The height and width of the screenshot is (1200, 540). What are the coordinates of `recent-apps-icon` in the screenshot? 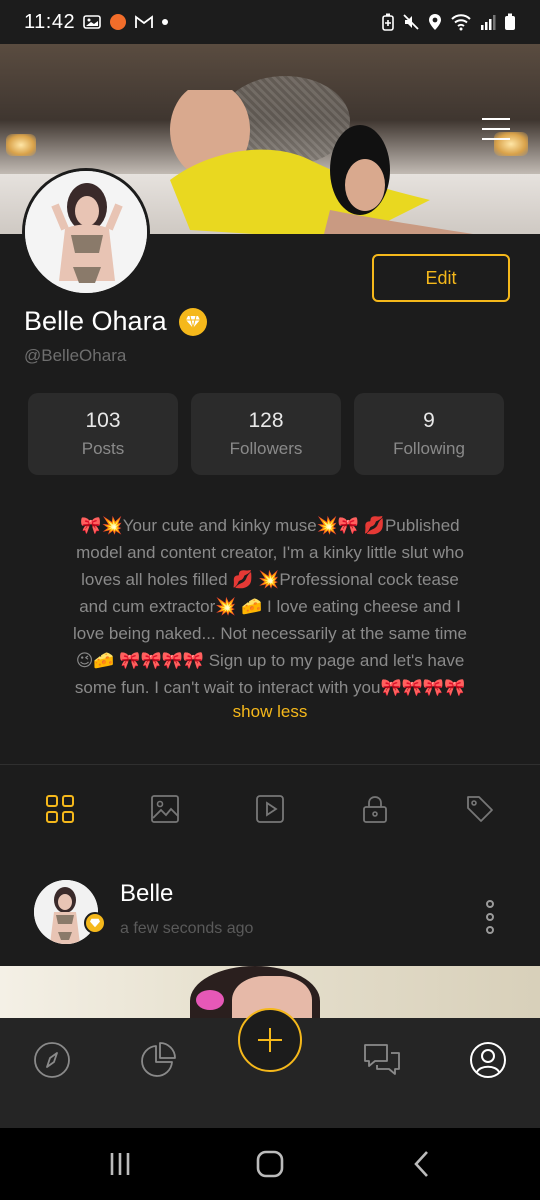 It's located at (120, 1164).